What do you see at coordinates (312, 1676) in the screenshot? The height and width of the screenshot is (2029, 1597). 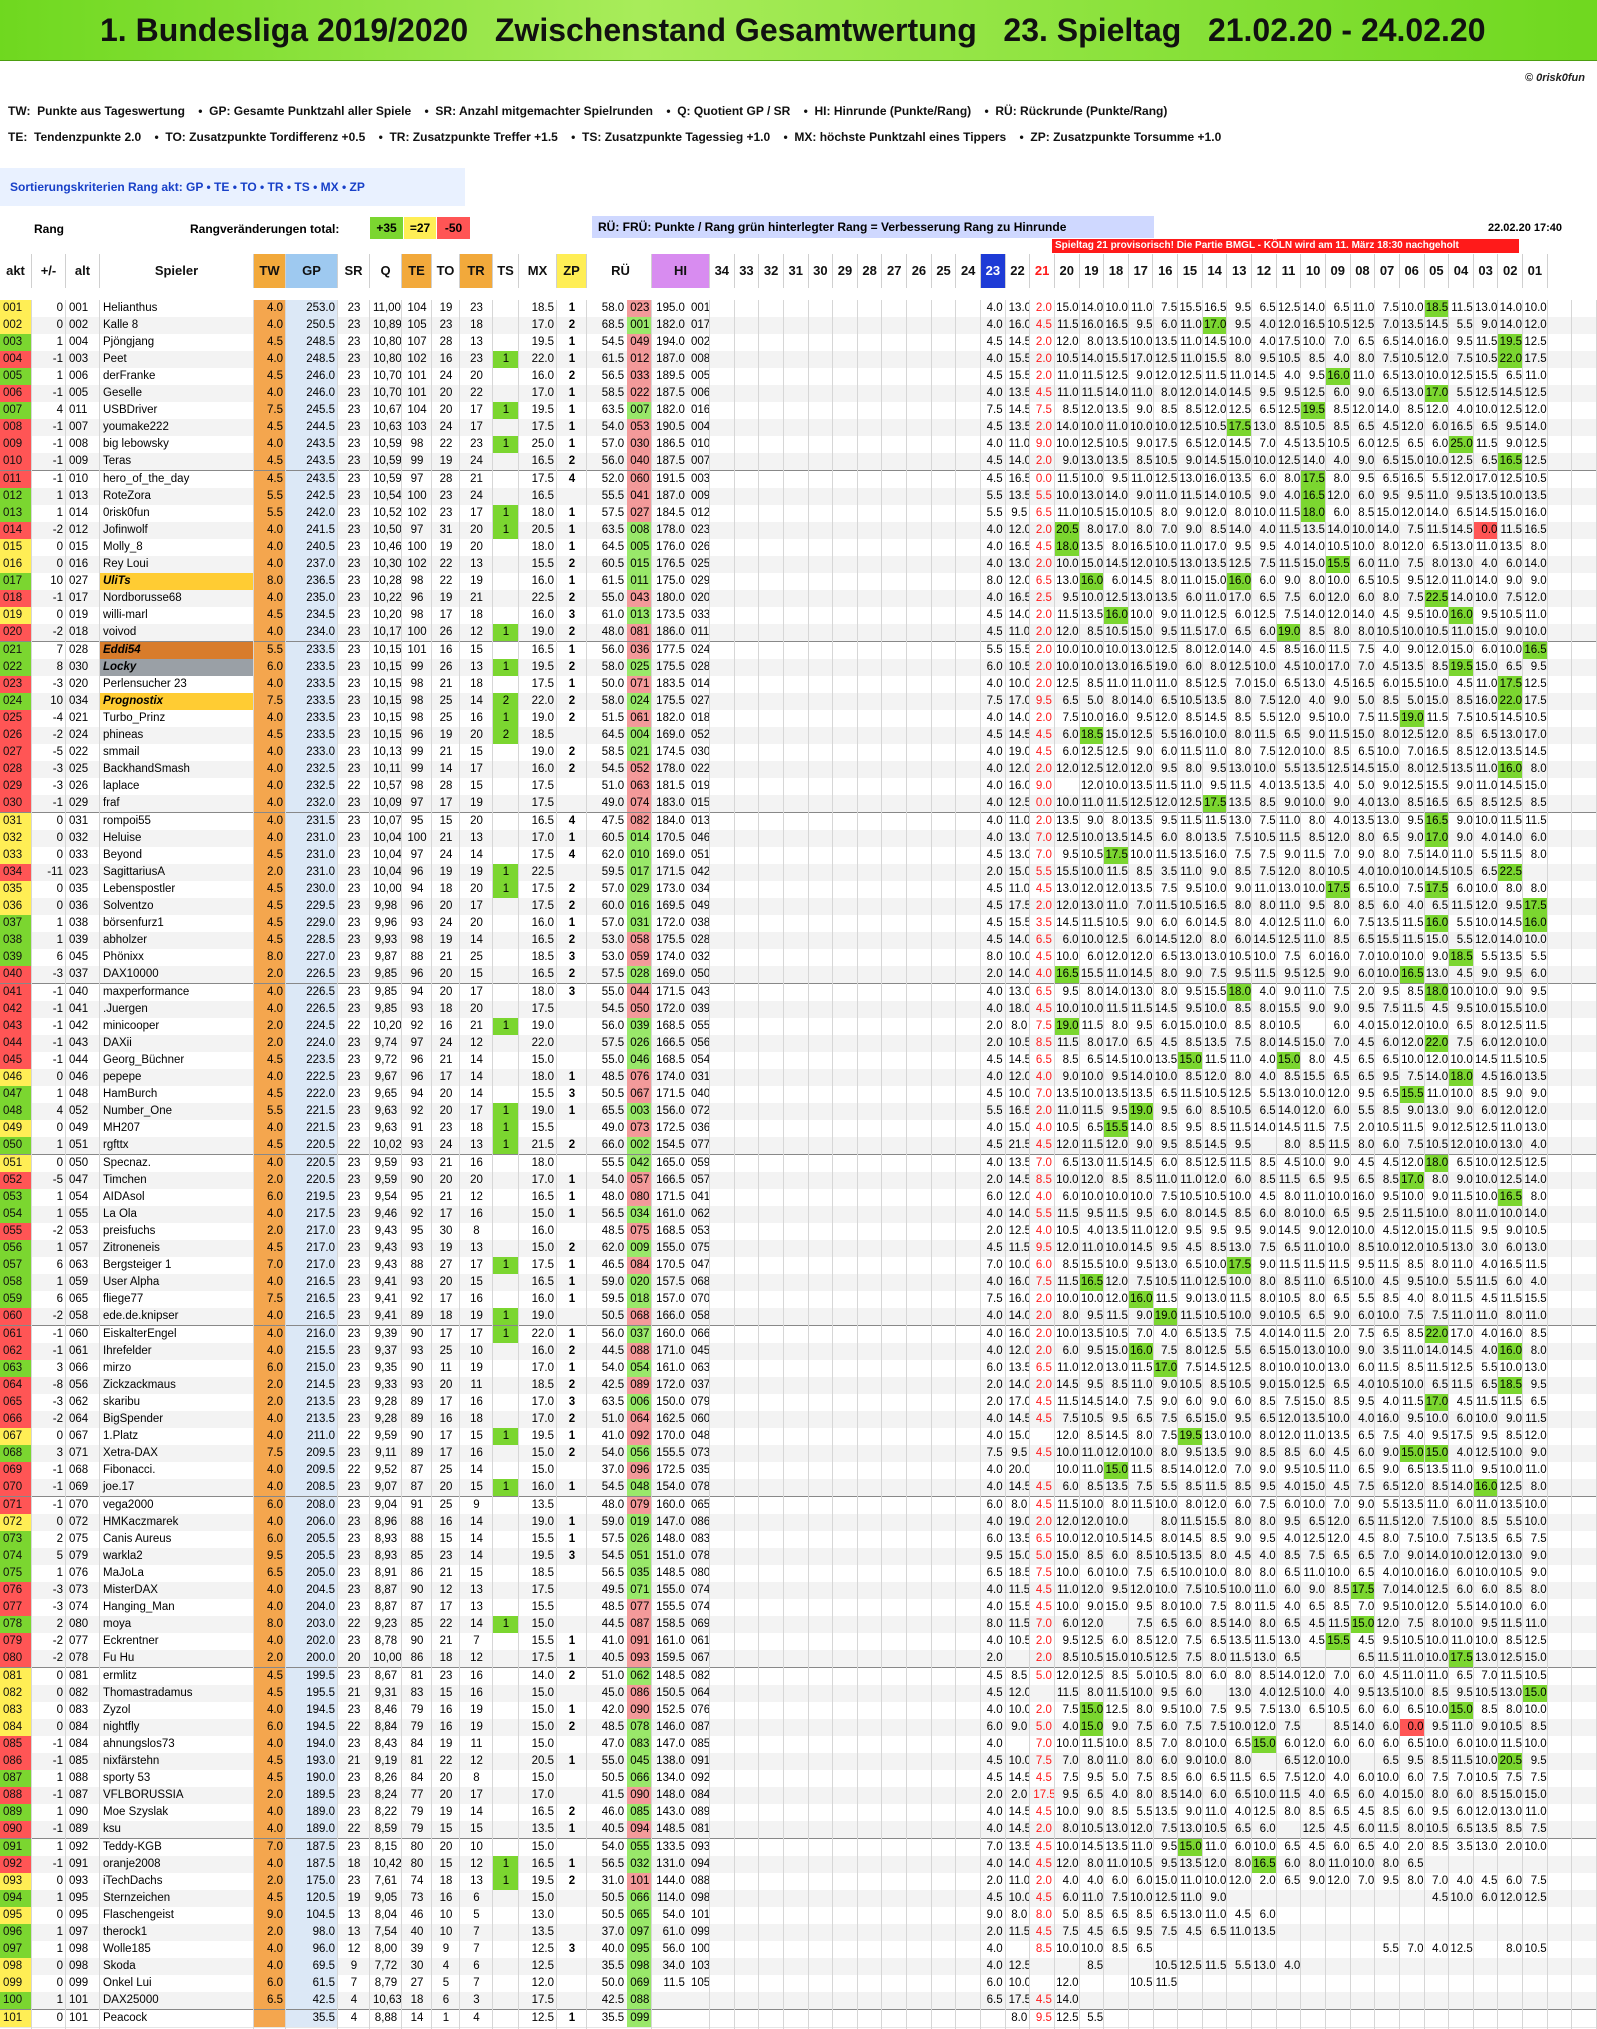 I see `cell-gp: 199.5` at bounding box center [312, 1676].